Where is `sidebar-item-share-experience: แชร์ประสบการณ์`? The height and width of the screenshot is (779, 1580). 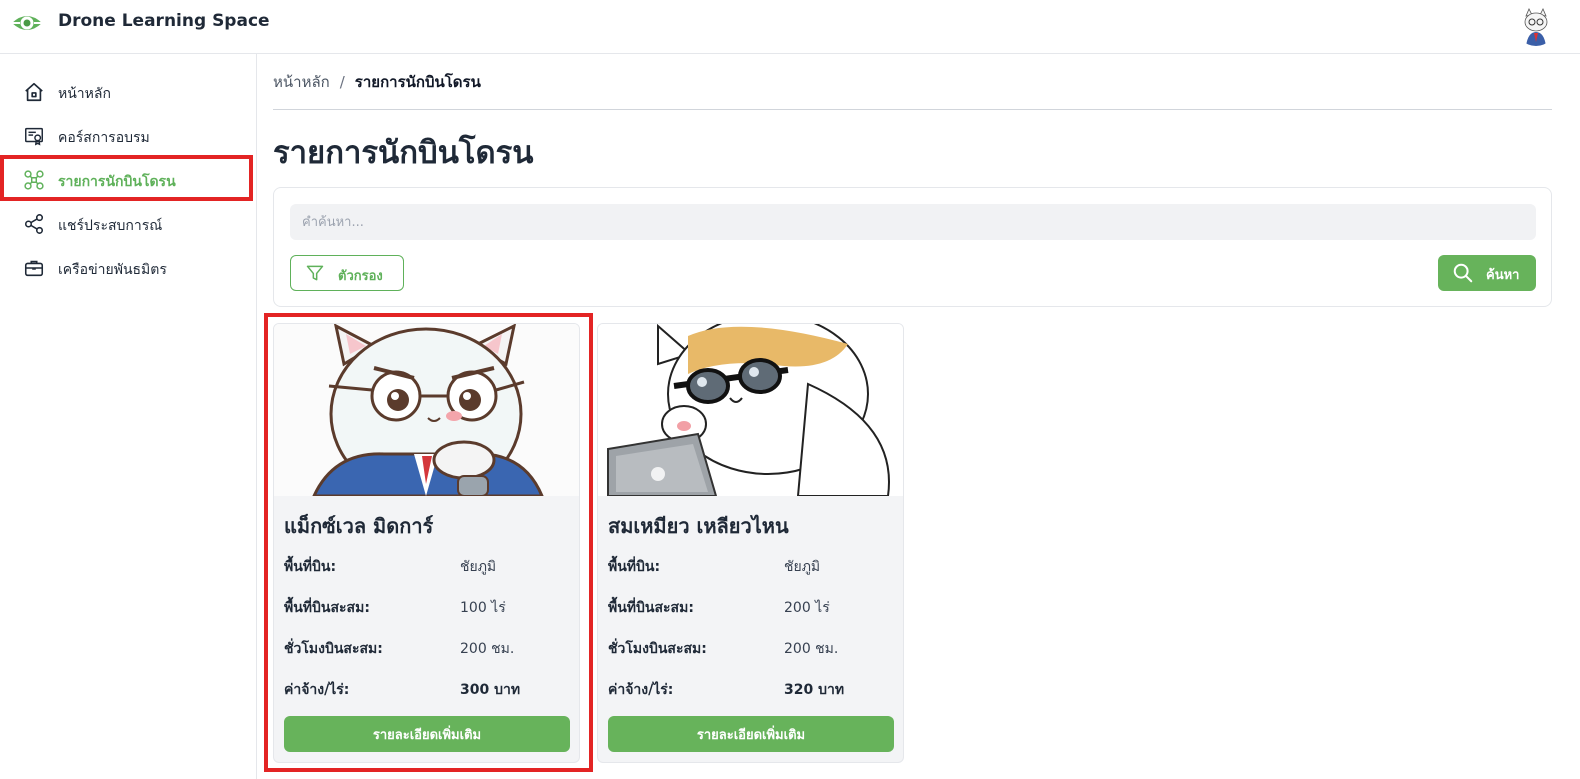
sidebar-item-share-experience: แชร์ประสบการณ์ is located at coordinates (128, 224).